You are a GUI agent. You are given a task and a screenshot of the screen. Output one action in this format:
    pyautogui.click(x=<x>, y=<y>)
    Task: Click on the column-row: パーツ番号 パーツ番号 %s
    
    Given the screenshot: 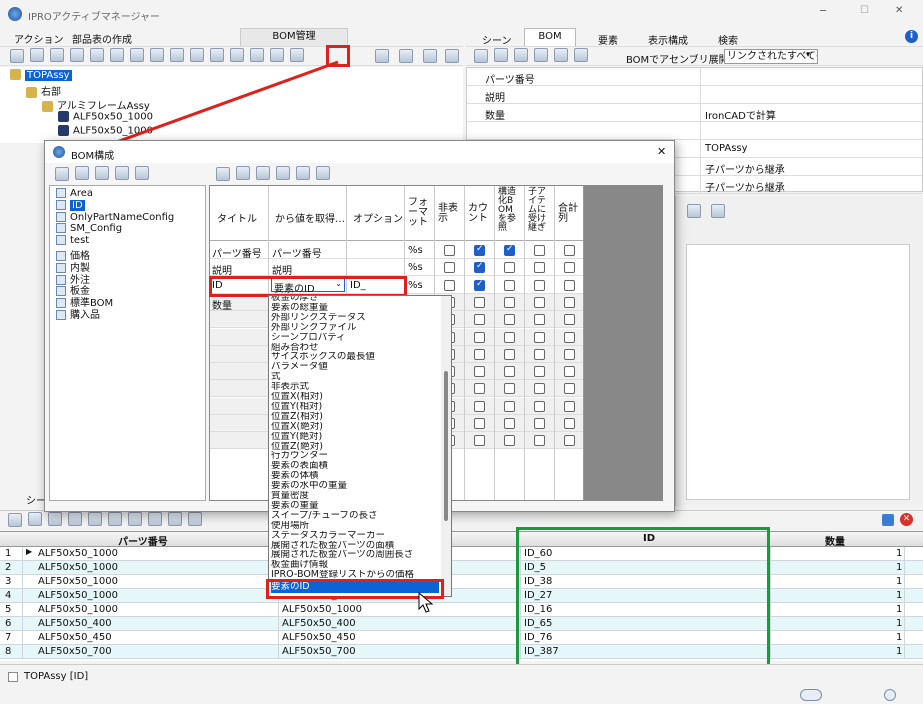 What is the action you would take?
    pyautogui.click(x=396, y=251)
    